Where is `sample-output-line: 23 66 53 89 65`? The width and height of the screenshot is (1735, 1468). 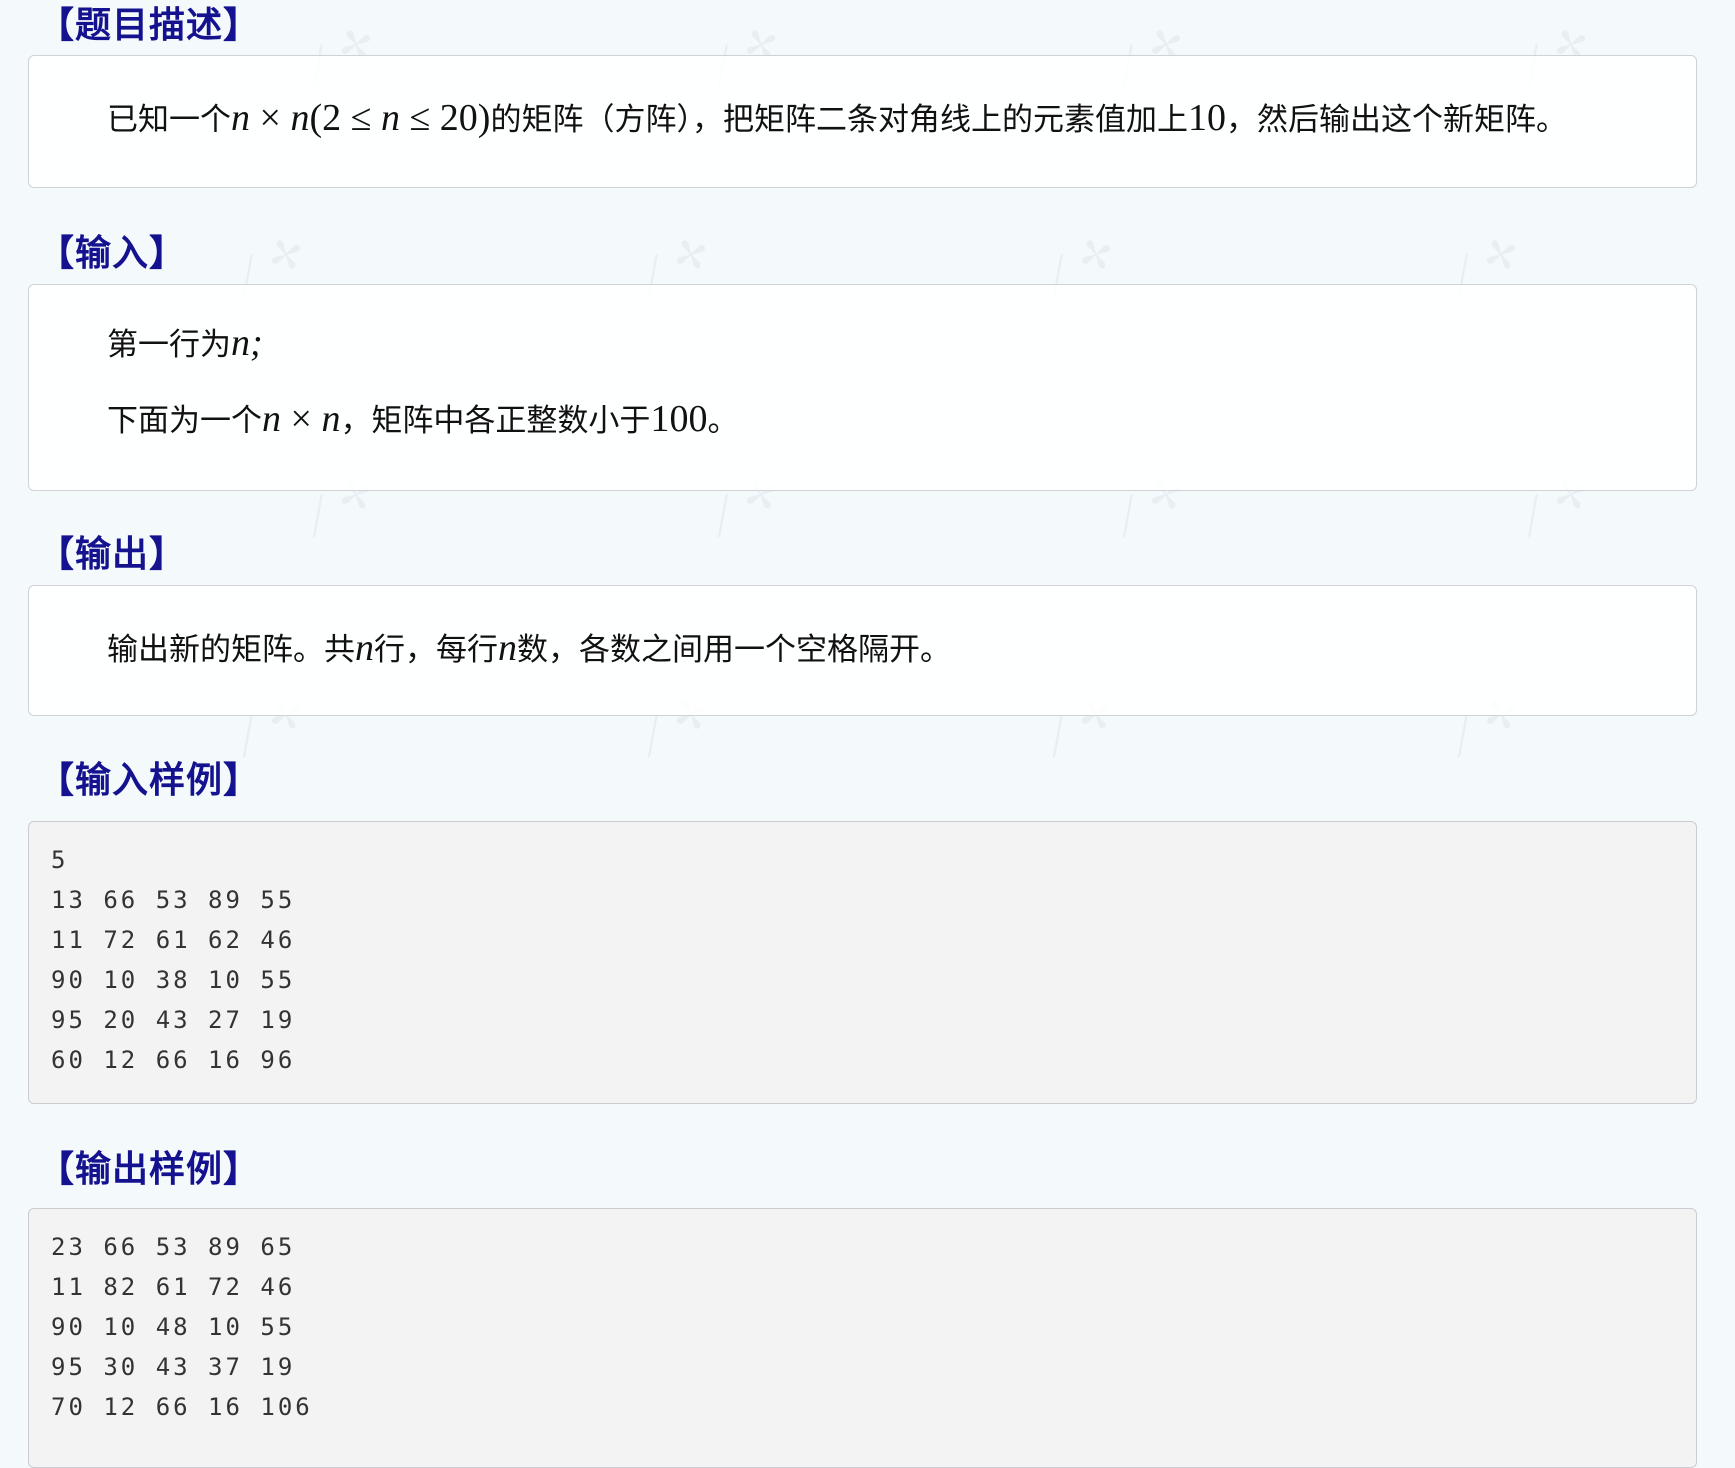
sample-output-line: 23 66 53 89 65 is located at coordinates (173, 1247).